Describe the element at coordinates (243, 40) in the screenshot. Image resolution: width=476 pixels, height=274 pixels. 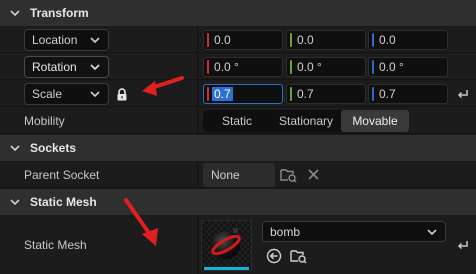
I see `location-x-field: 0.0` at that location.